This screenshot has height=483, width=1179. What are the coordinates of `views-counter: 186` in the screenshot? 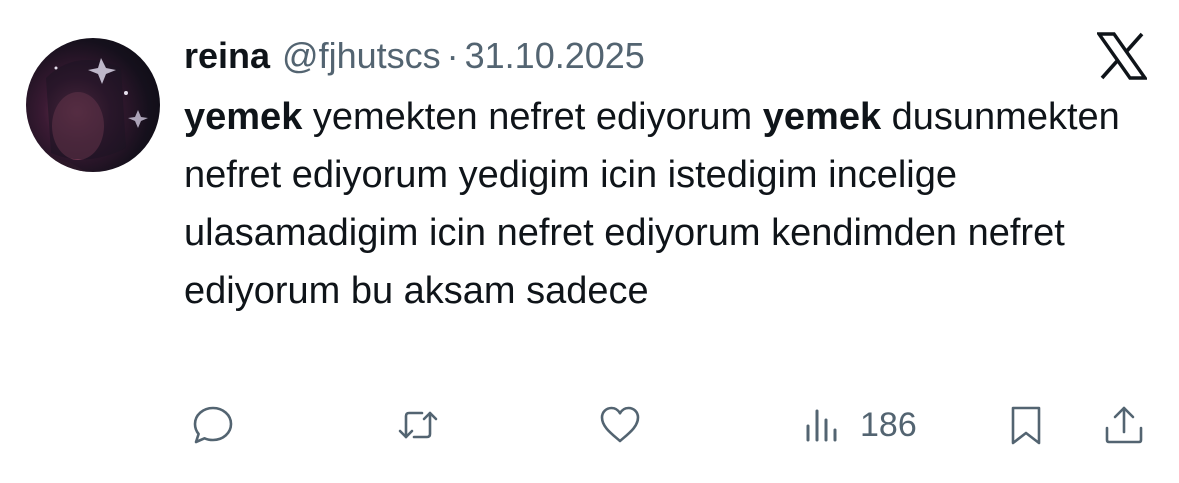 It's located at (858, 425).